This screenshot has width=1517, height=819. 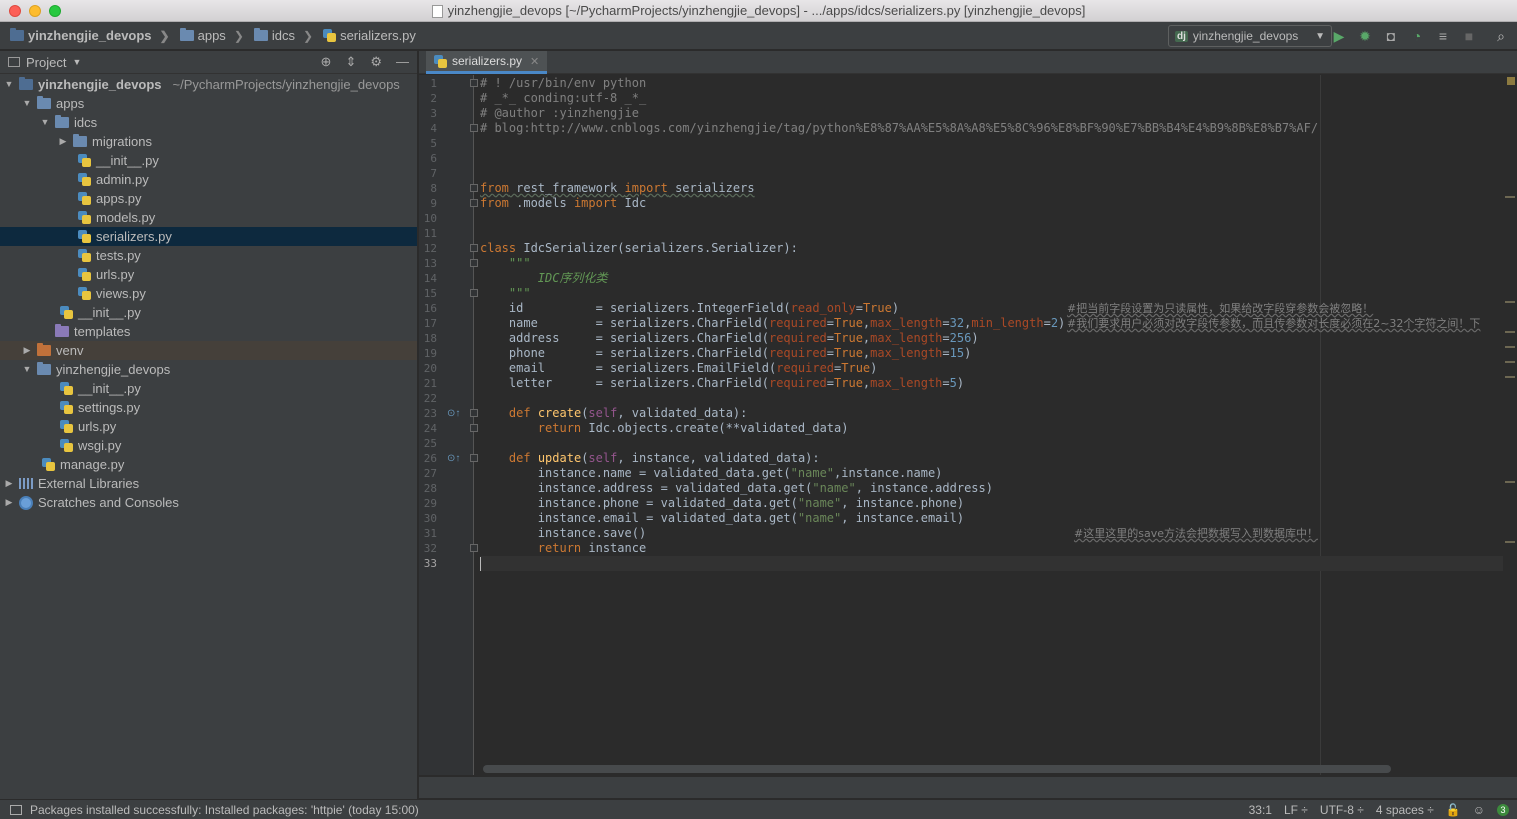 I want to click on code-token: letter = serializers.CharField(, so click(x=624, y=383).